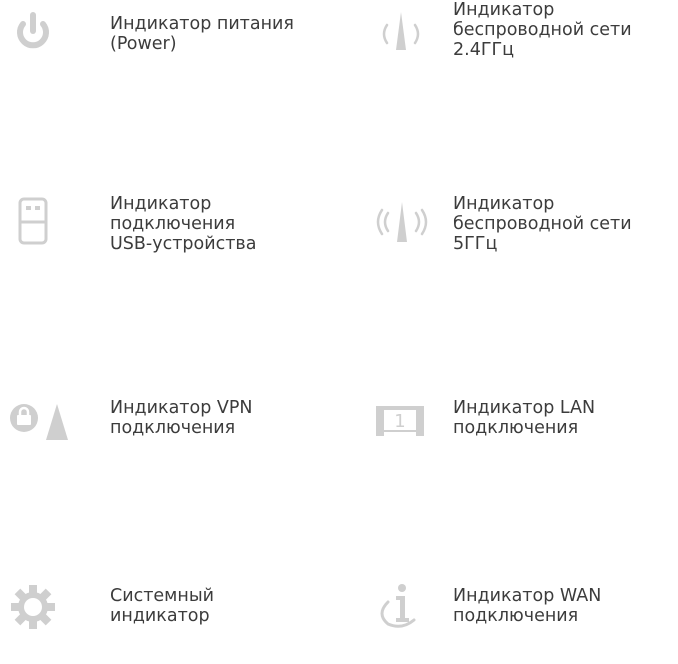 This screenshot has width=678, height=664. I want to click on lan-port-icon: 1, so click(395, 430).